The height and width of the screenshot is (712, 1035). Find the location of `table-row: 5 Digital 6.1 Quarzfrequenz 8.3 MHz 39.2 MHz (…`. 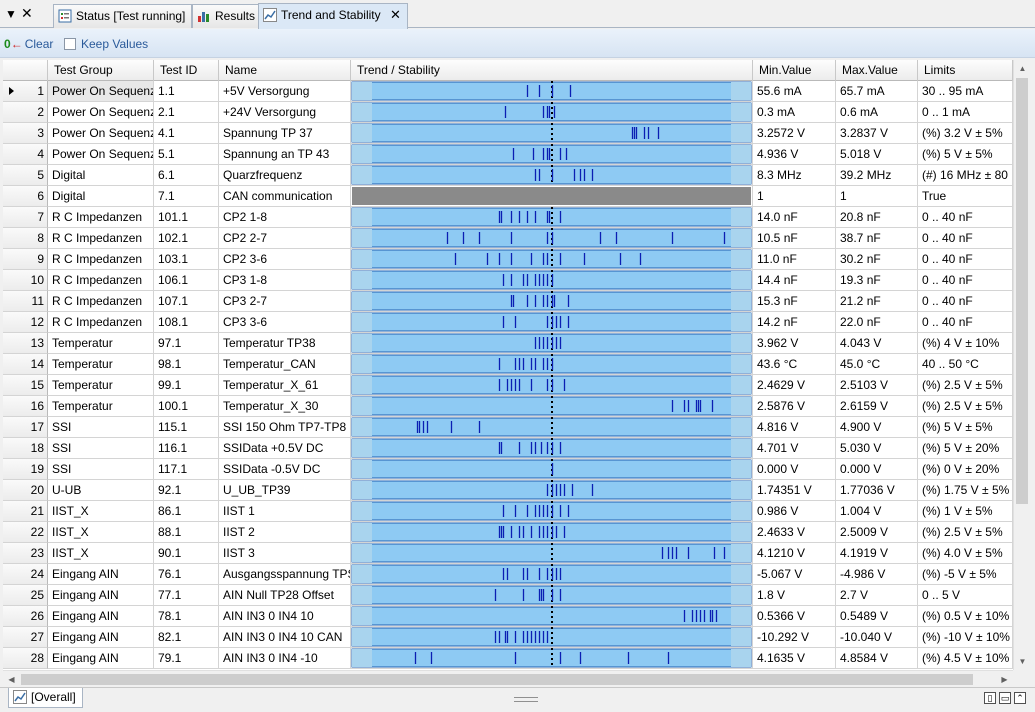

table-row: 5 Digital 6.1 Quarzfrequenz 8.3 MHz 39.2 MHz (… is located at coordinates (508, 175).